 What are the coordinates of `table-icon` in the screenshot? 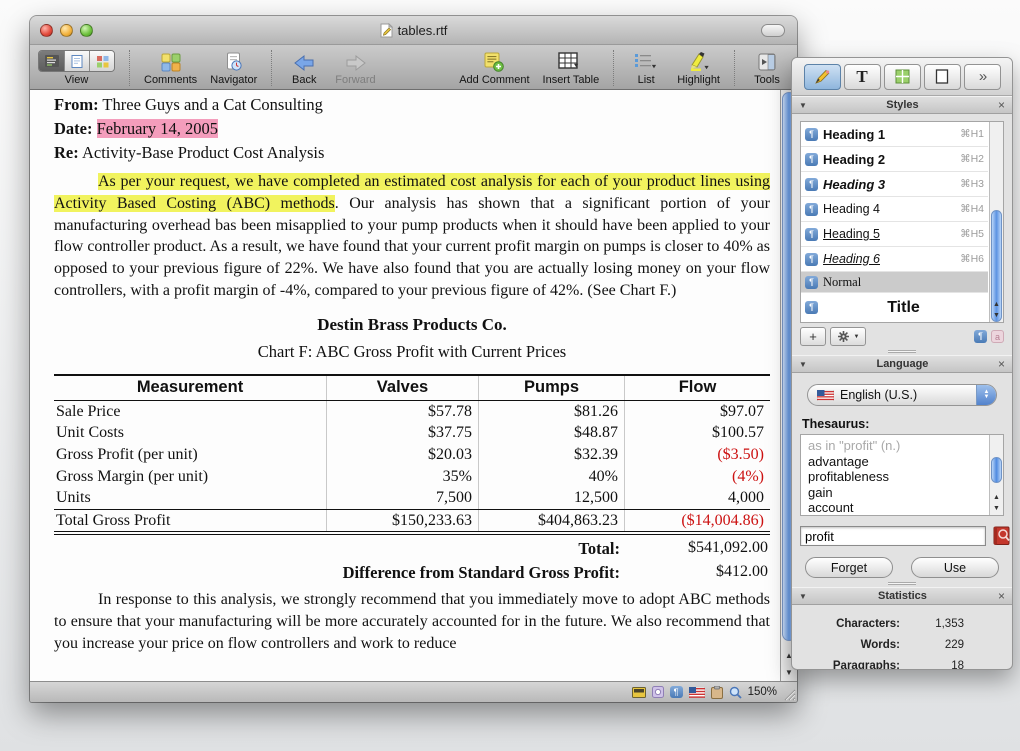 It's located at (902, 76).